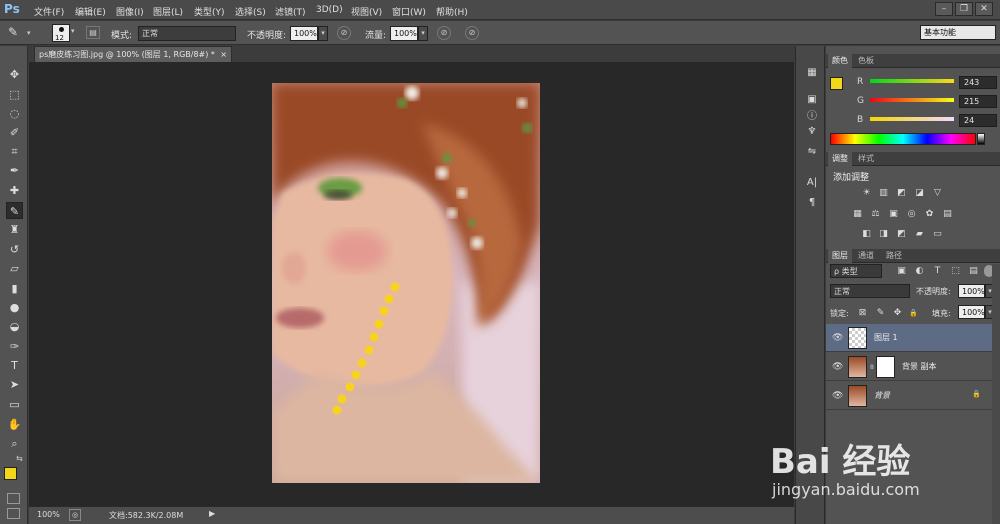  Describe the element at coordinates (212, 513) in the screenshot. I see `status-menu-arrow-icon: ▶` at that location.